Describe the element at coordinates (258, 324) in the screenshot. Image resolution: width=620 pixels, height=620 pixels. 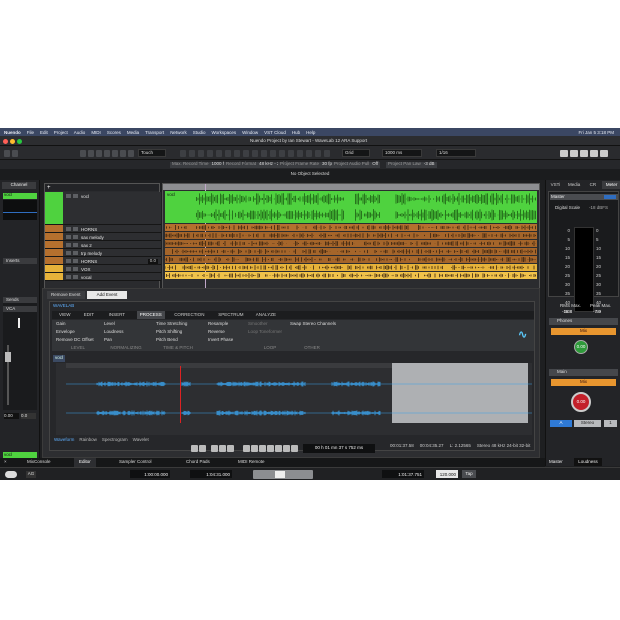
I see `process-smoother: Smoother` at that location.